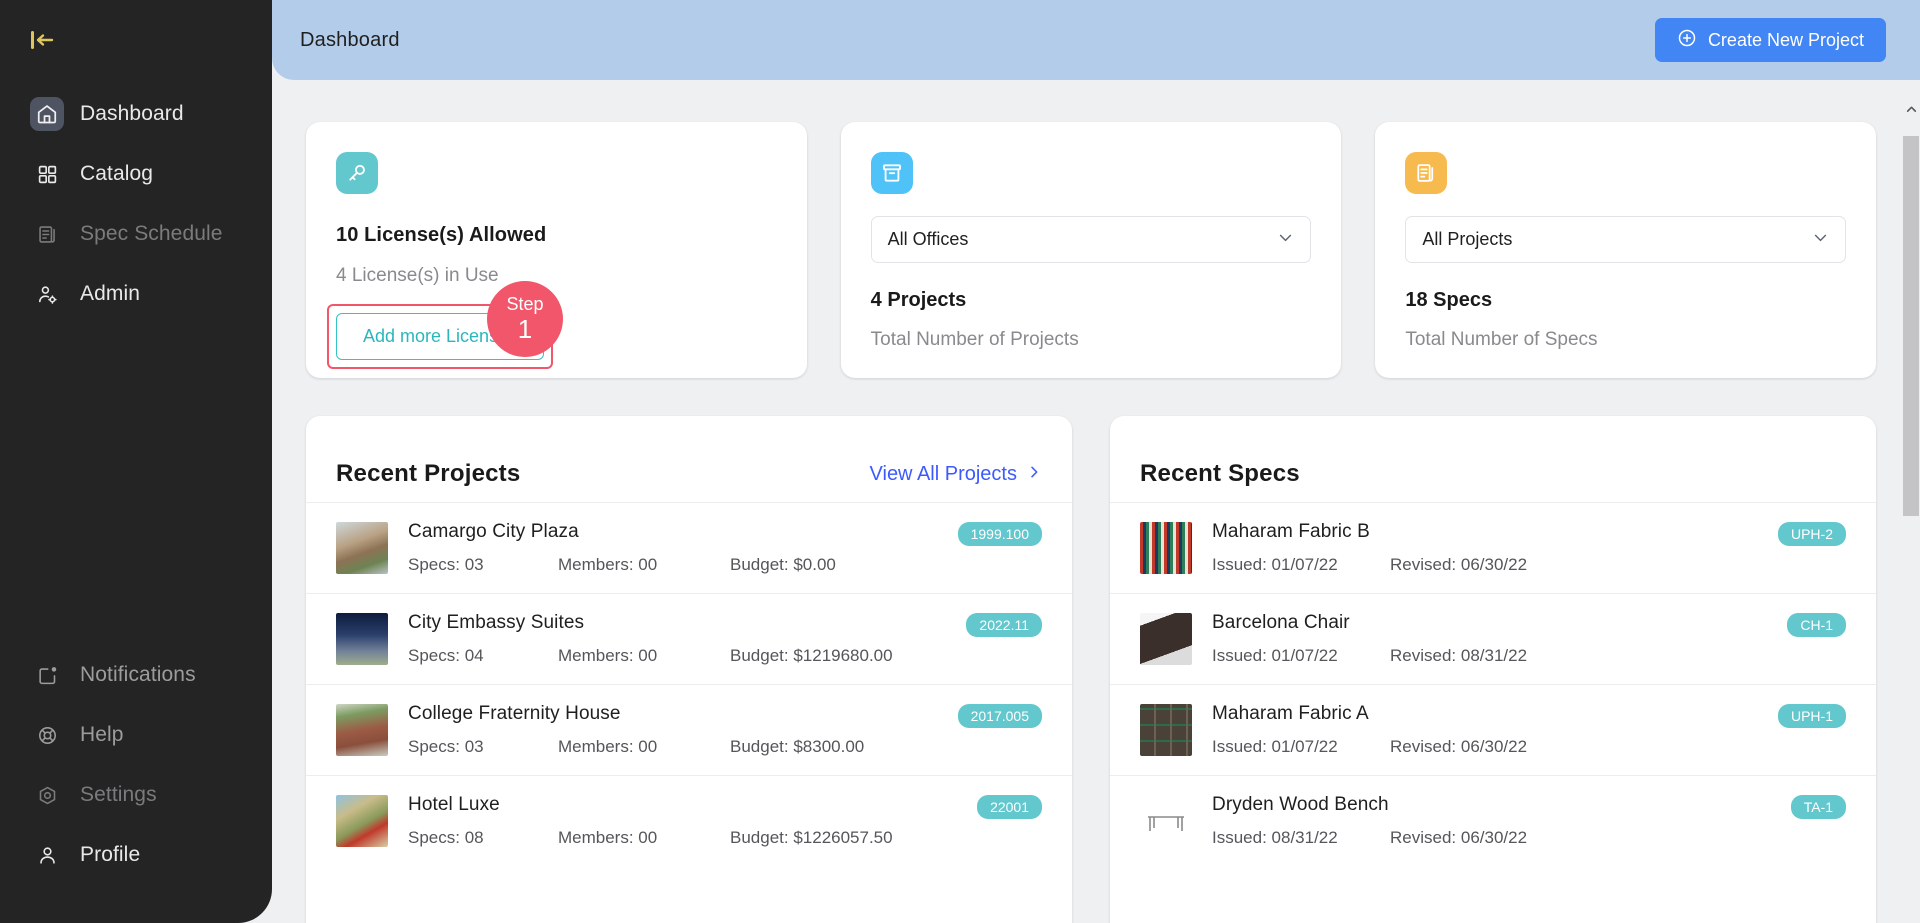 The width and height of the screenshot is (1920, 923). What do you see at coordinates (350, 39) in the screenshot?
I see `page-title: Dashboard` at bounding box center [350, 39].